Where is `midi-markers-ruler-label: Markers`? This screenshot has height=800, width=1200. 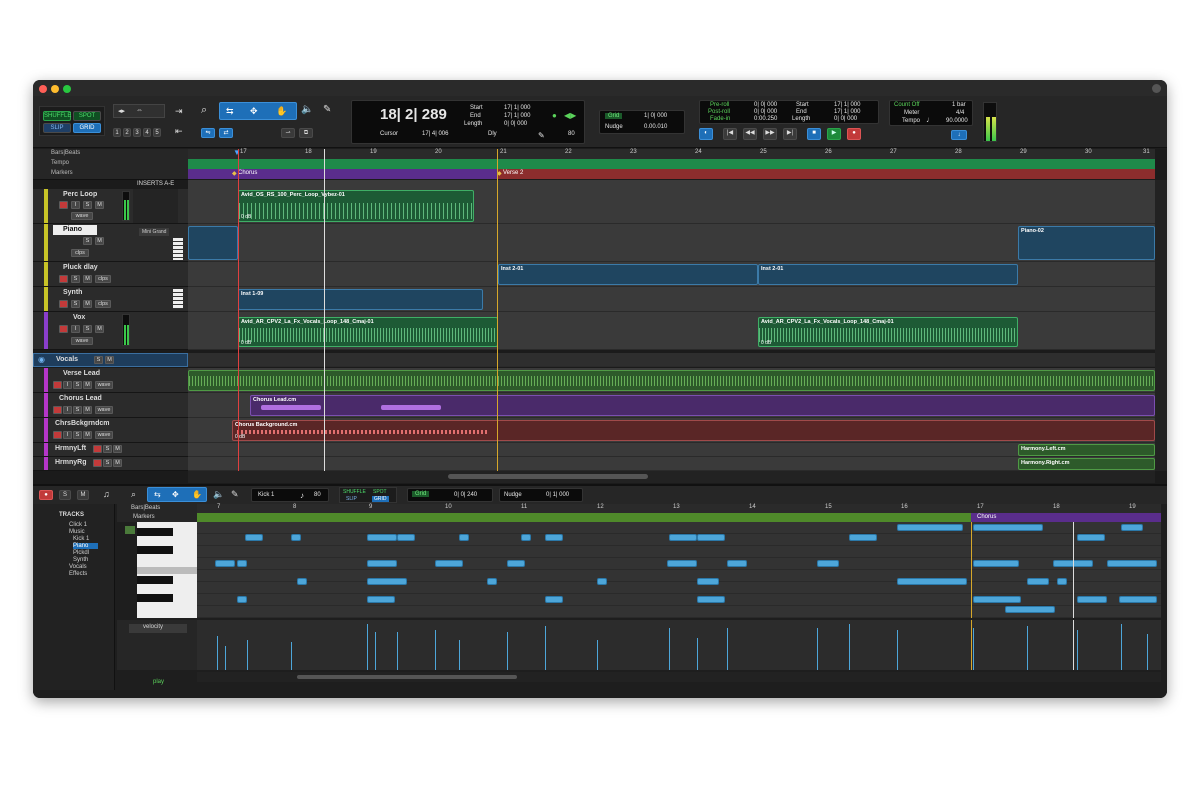
midi-markers-ruler-label: Markers is located at coordinates (144, 517).